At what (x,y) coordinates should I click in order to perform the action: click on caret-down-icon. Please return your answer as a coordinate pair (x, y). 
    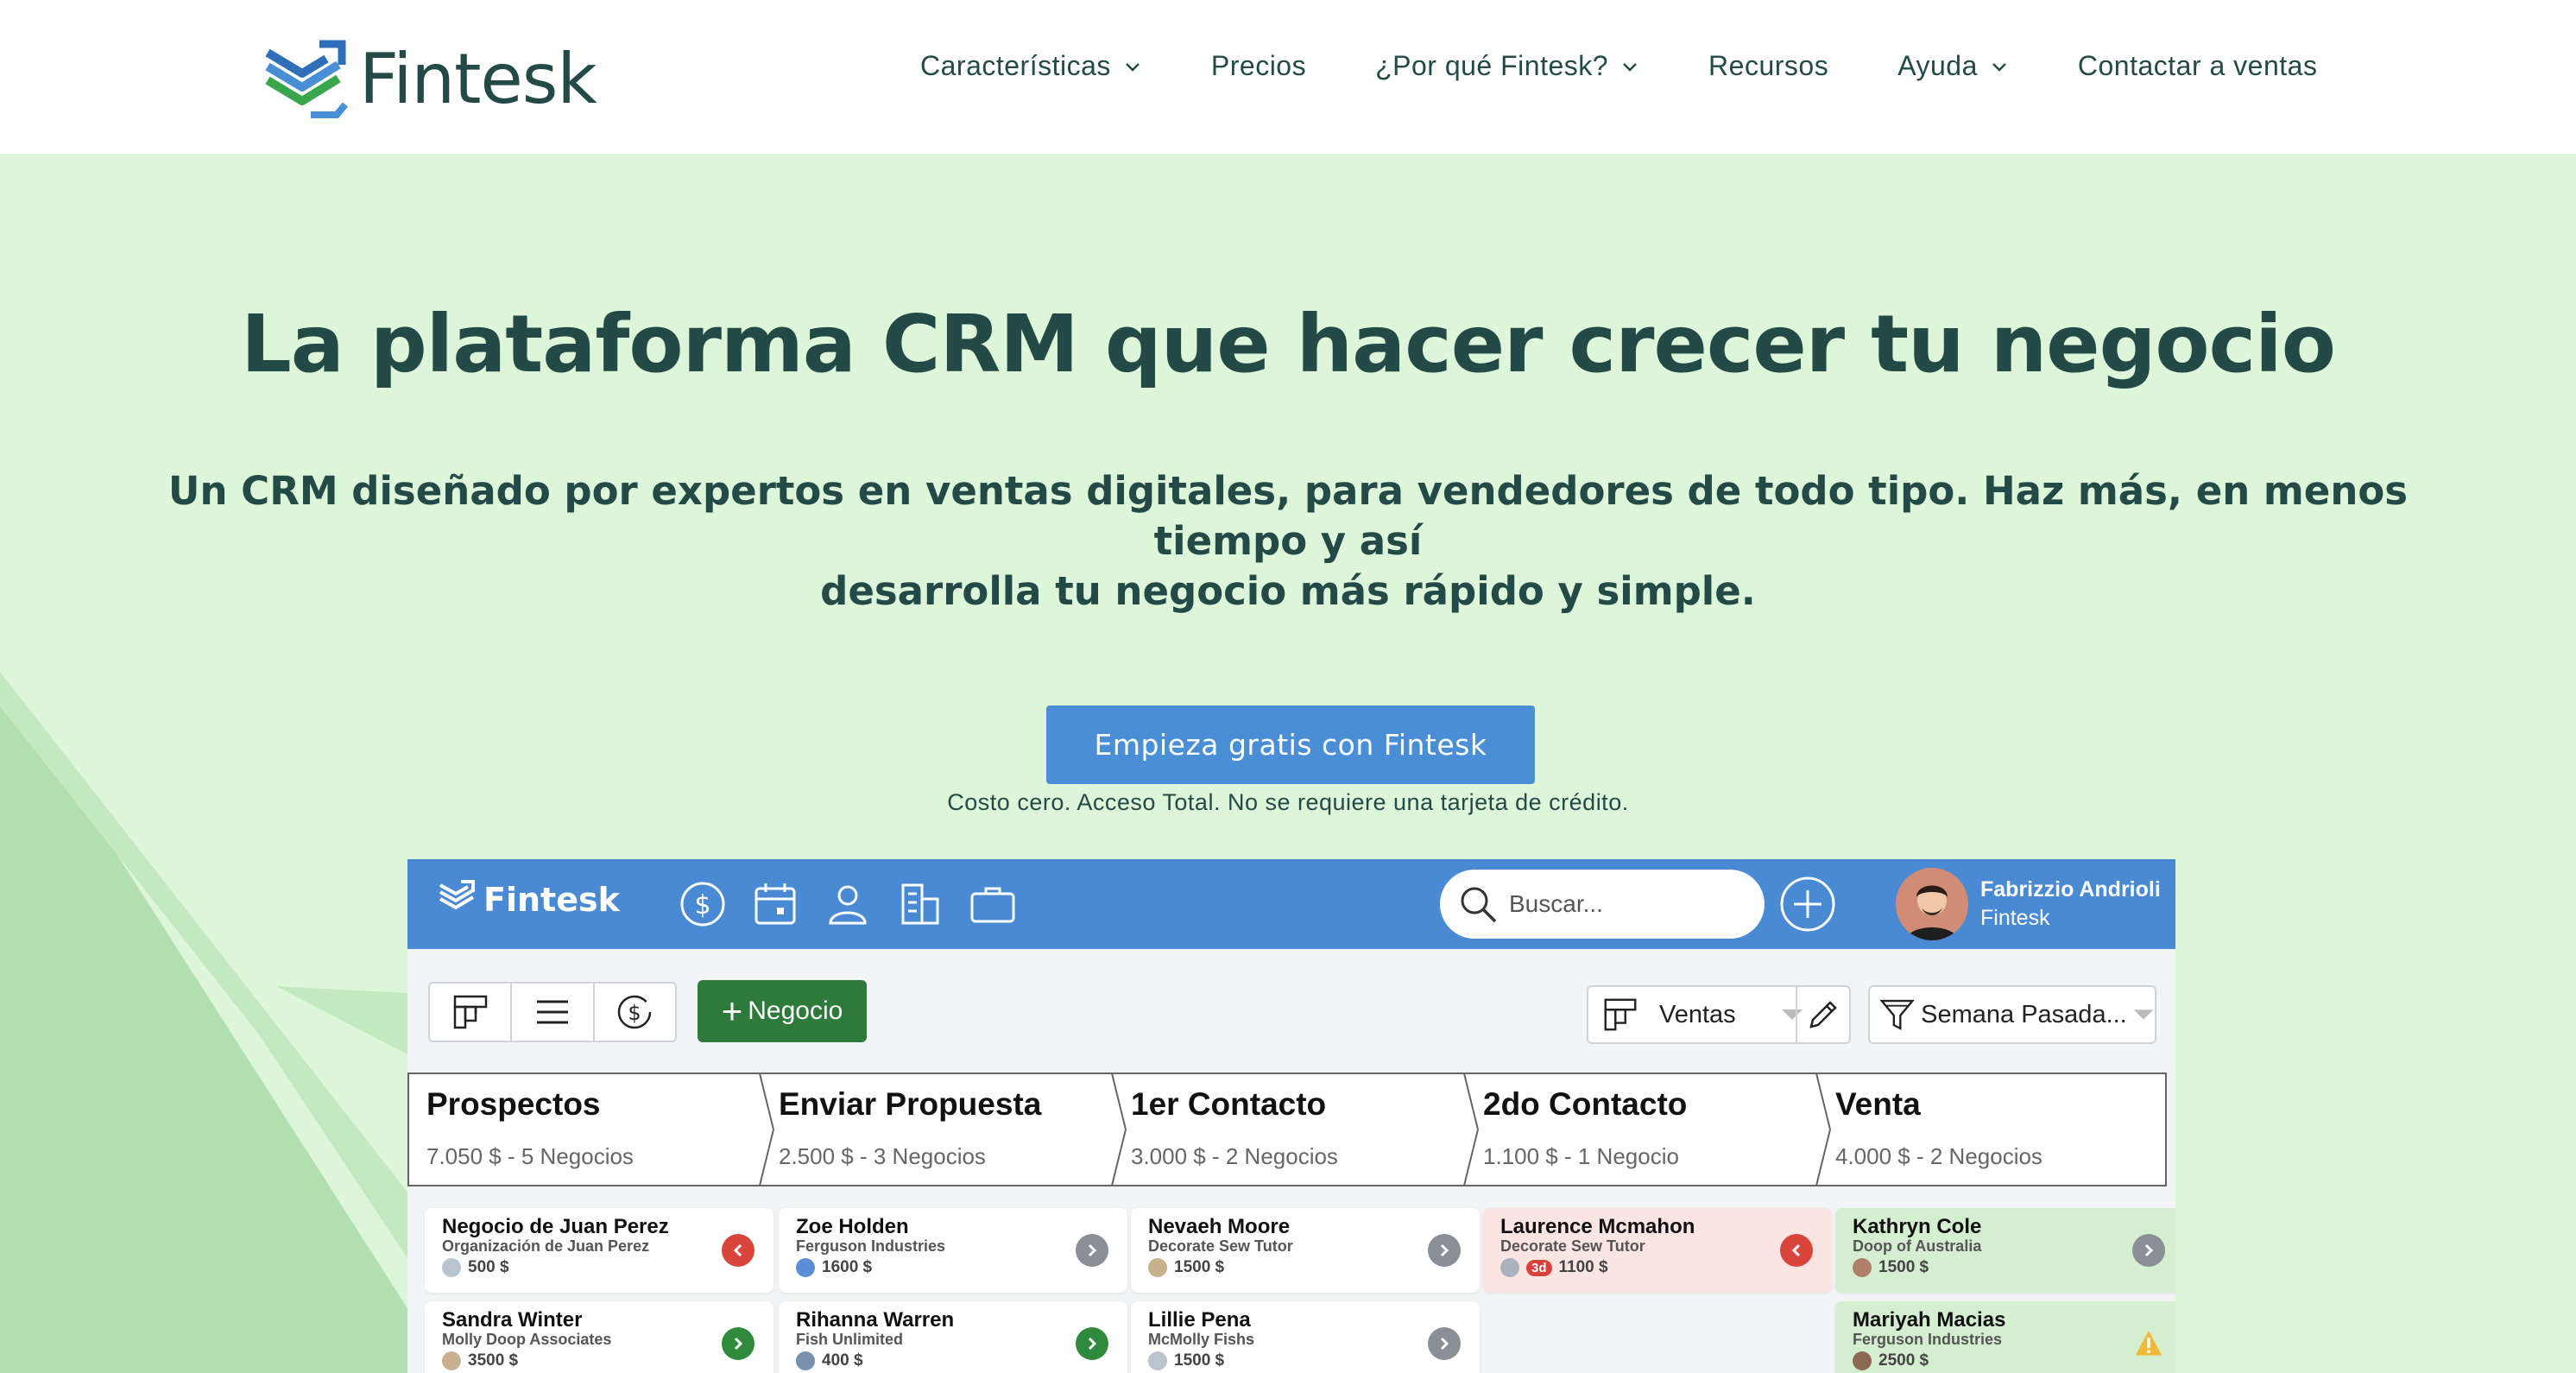
    Looking at the image, I should click on (2143, 1014).